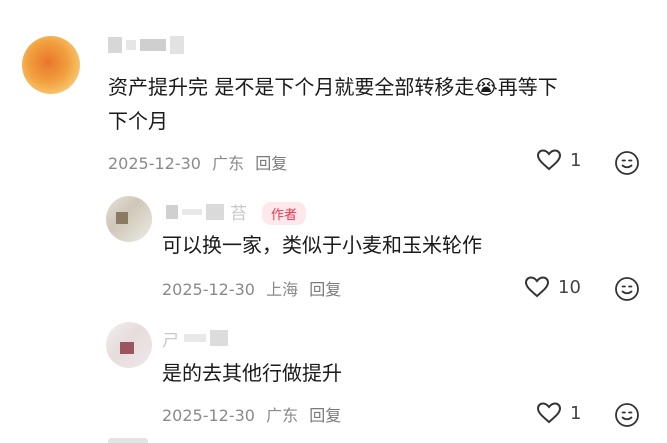 Image resolution: width=667 pixels, height=443 pixels. What do you see at coordinates (322, 245) in the screenshot?
I see `comment-text: 可以换一家，类似于小麦和玉米轮作` at bounding box center [322, 245].